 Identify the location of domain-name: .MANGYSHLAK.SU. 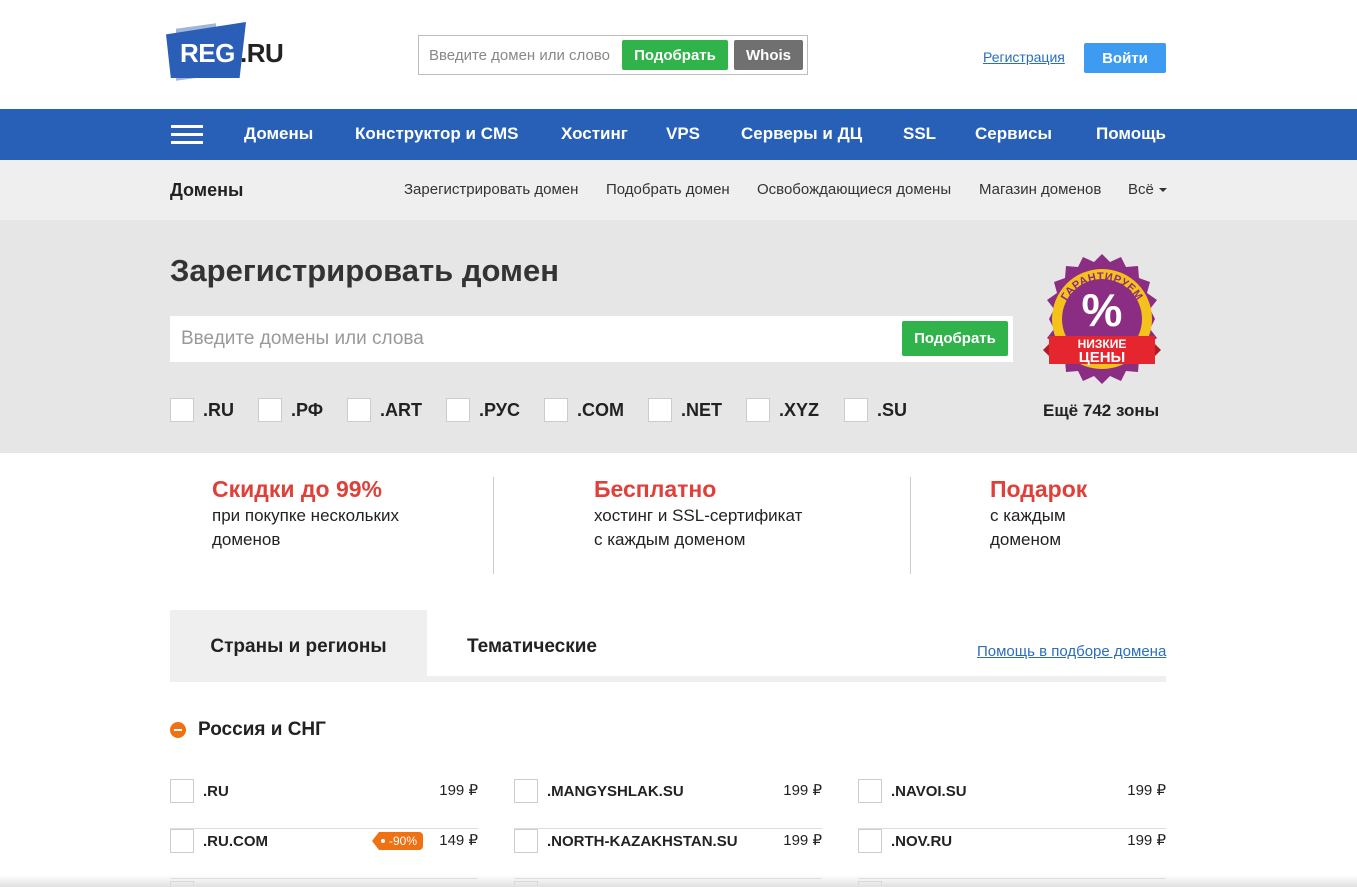
(615, 791).